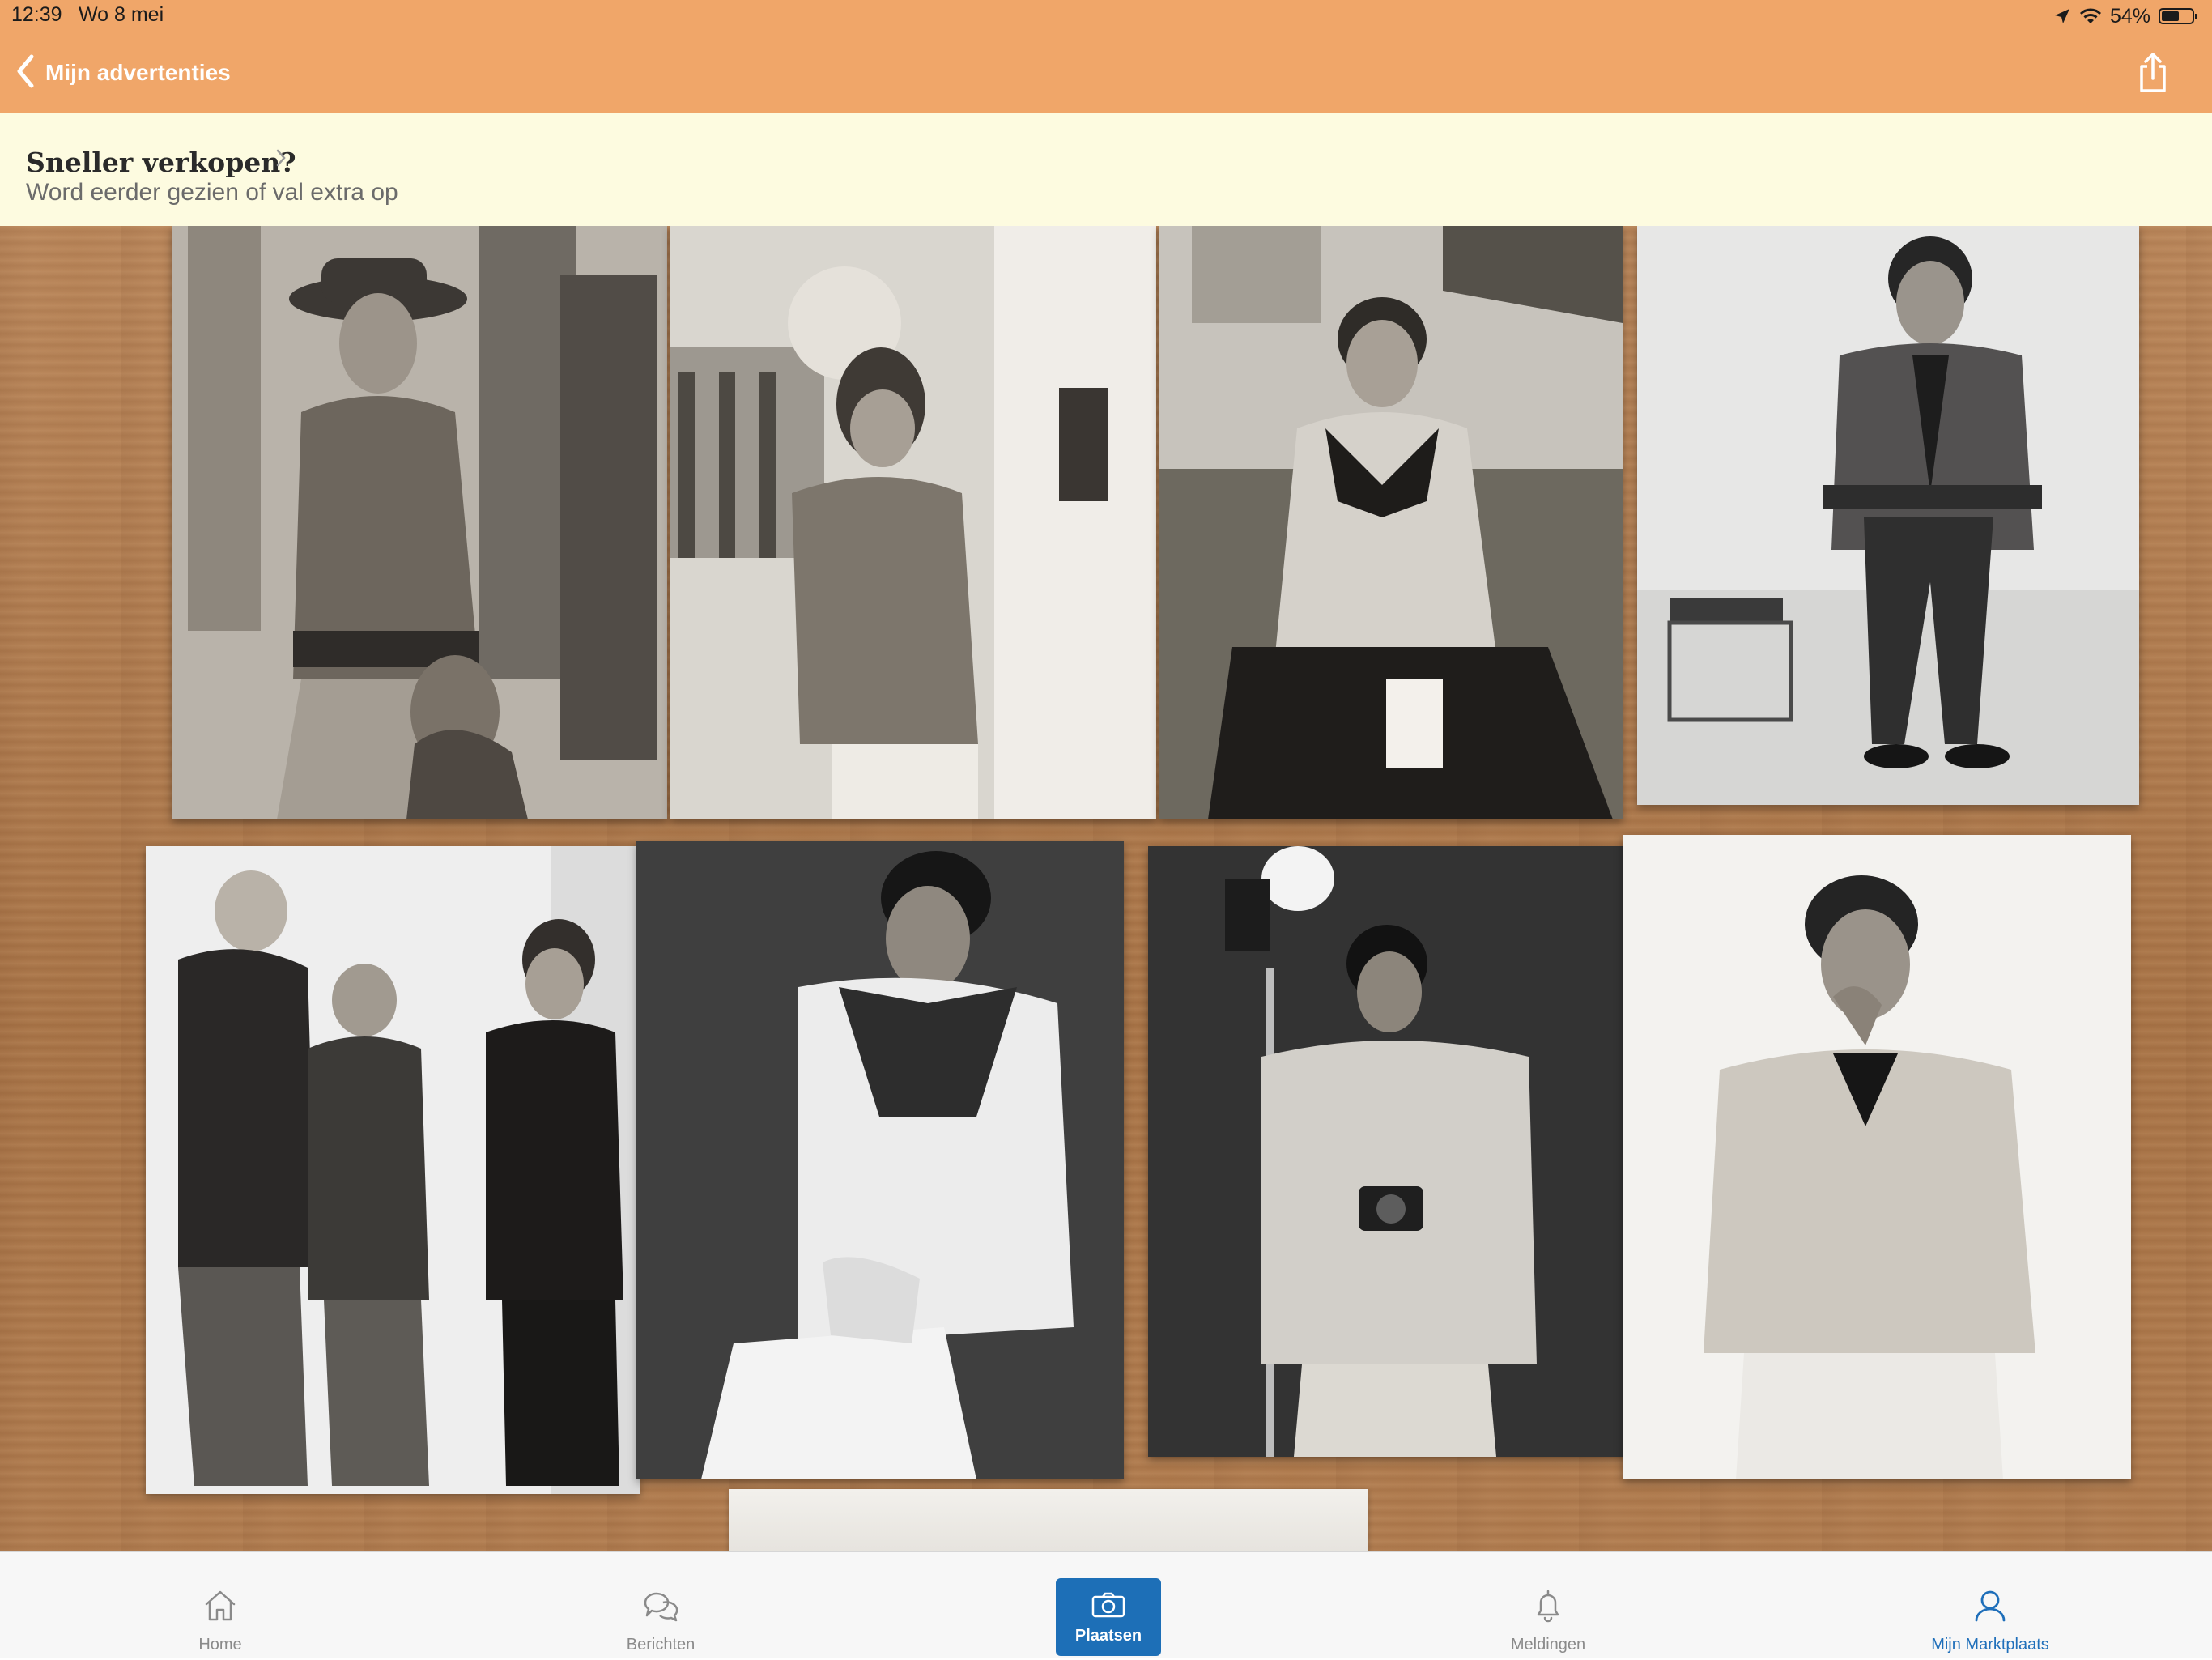 This screenshot has height=1660, width=2212. I want to click on tab-home: Home, so click(220, 1606).